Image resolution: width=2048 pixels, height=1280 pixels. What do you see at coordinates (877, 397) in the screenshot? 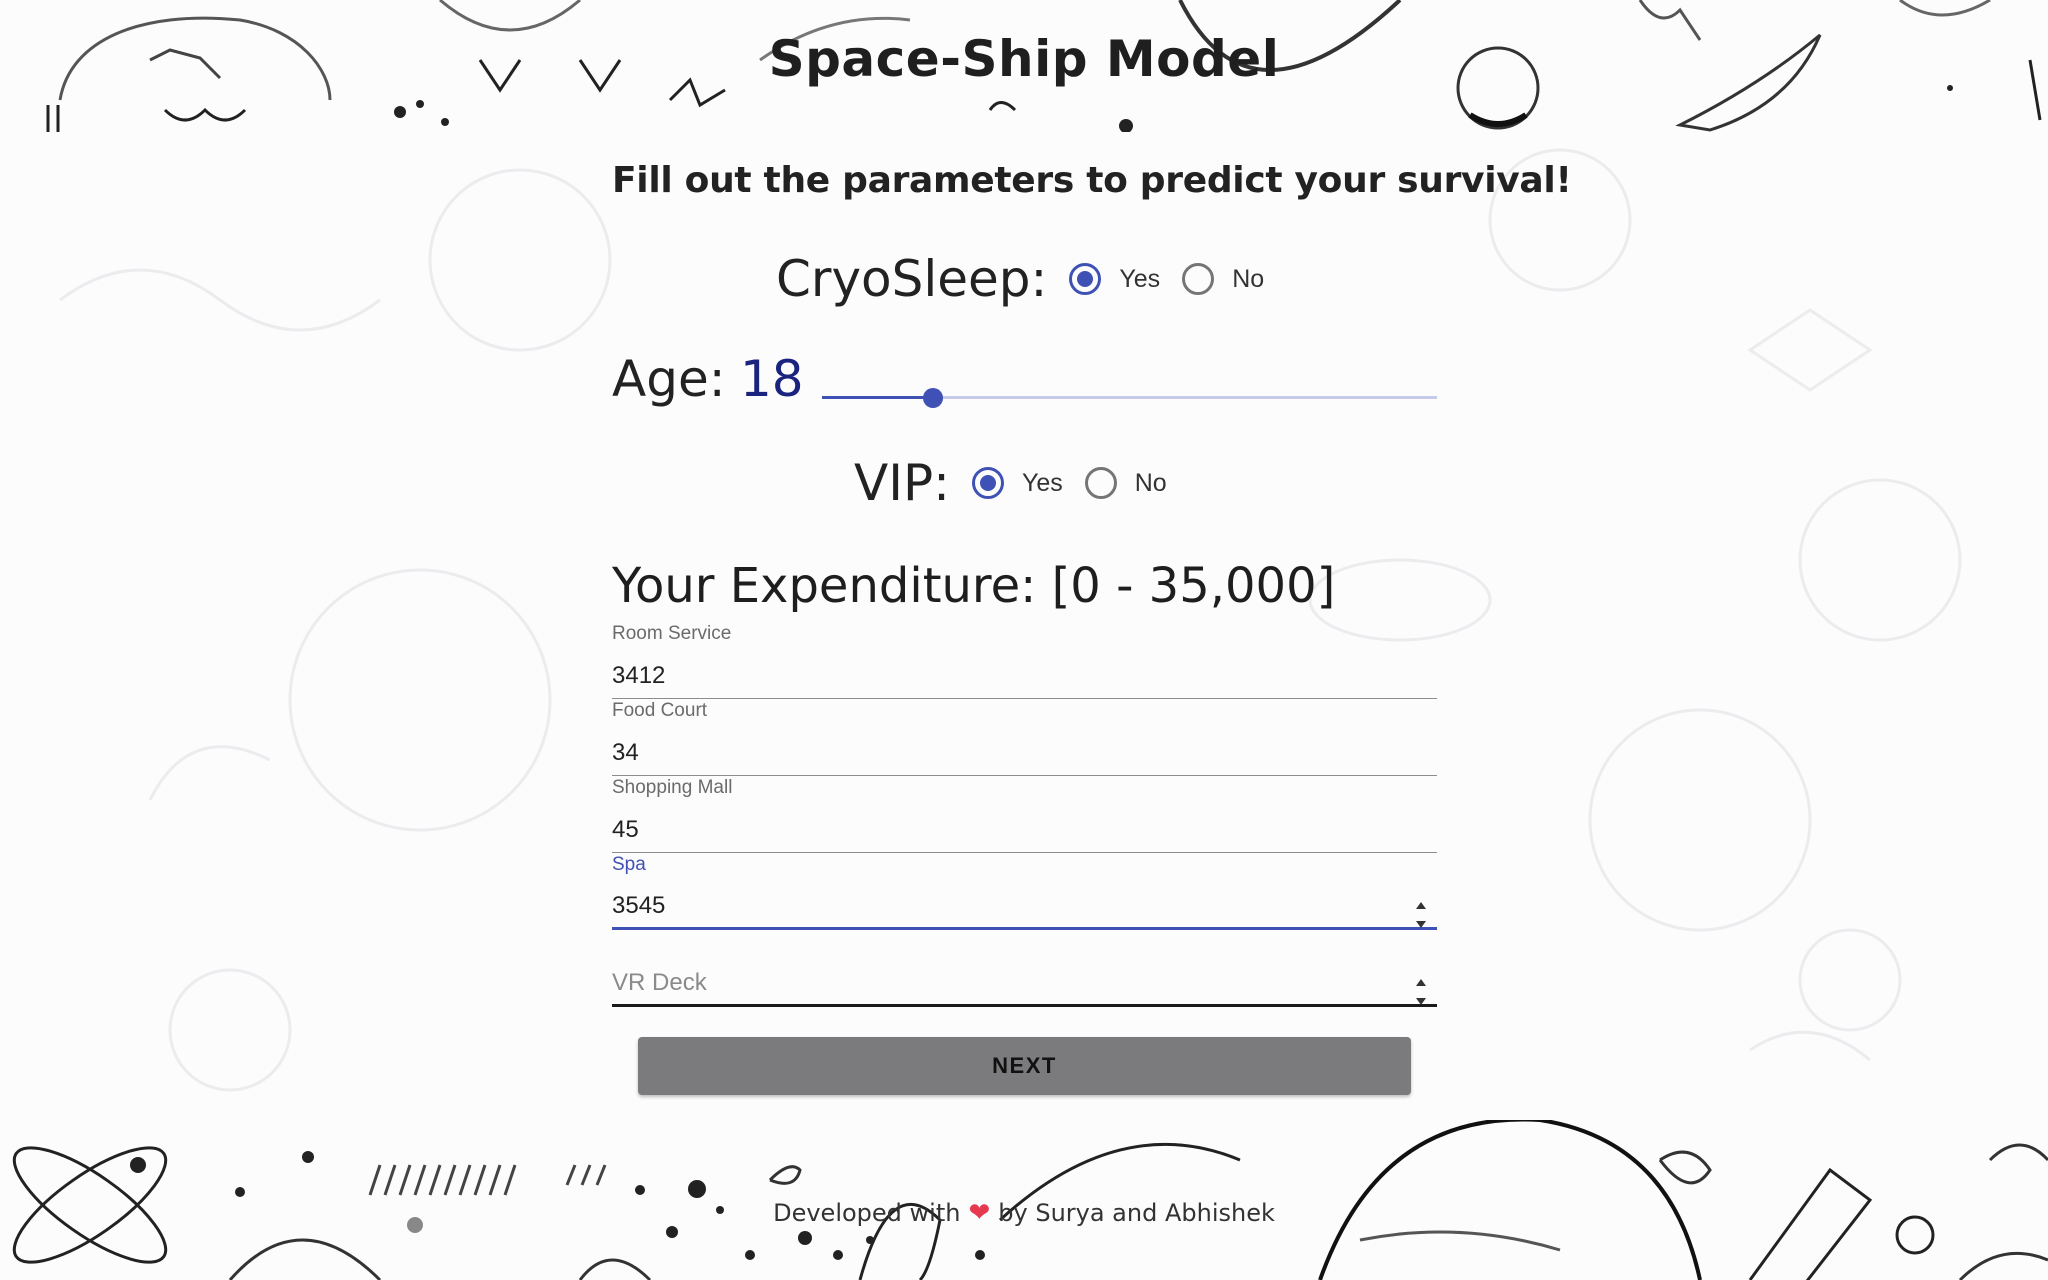
I see `slider-track` at bounding box center [877, 397].